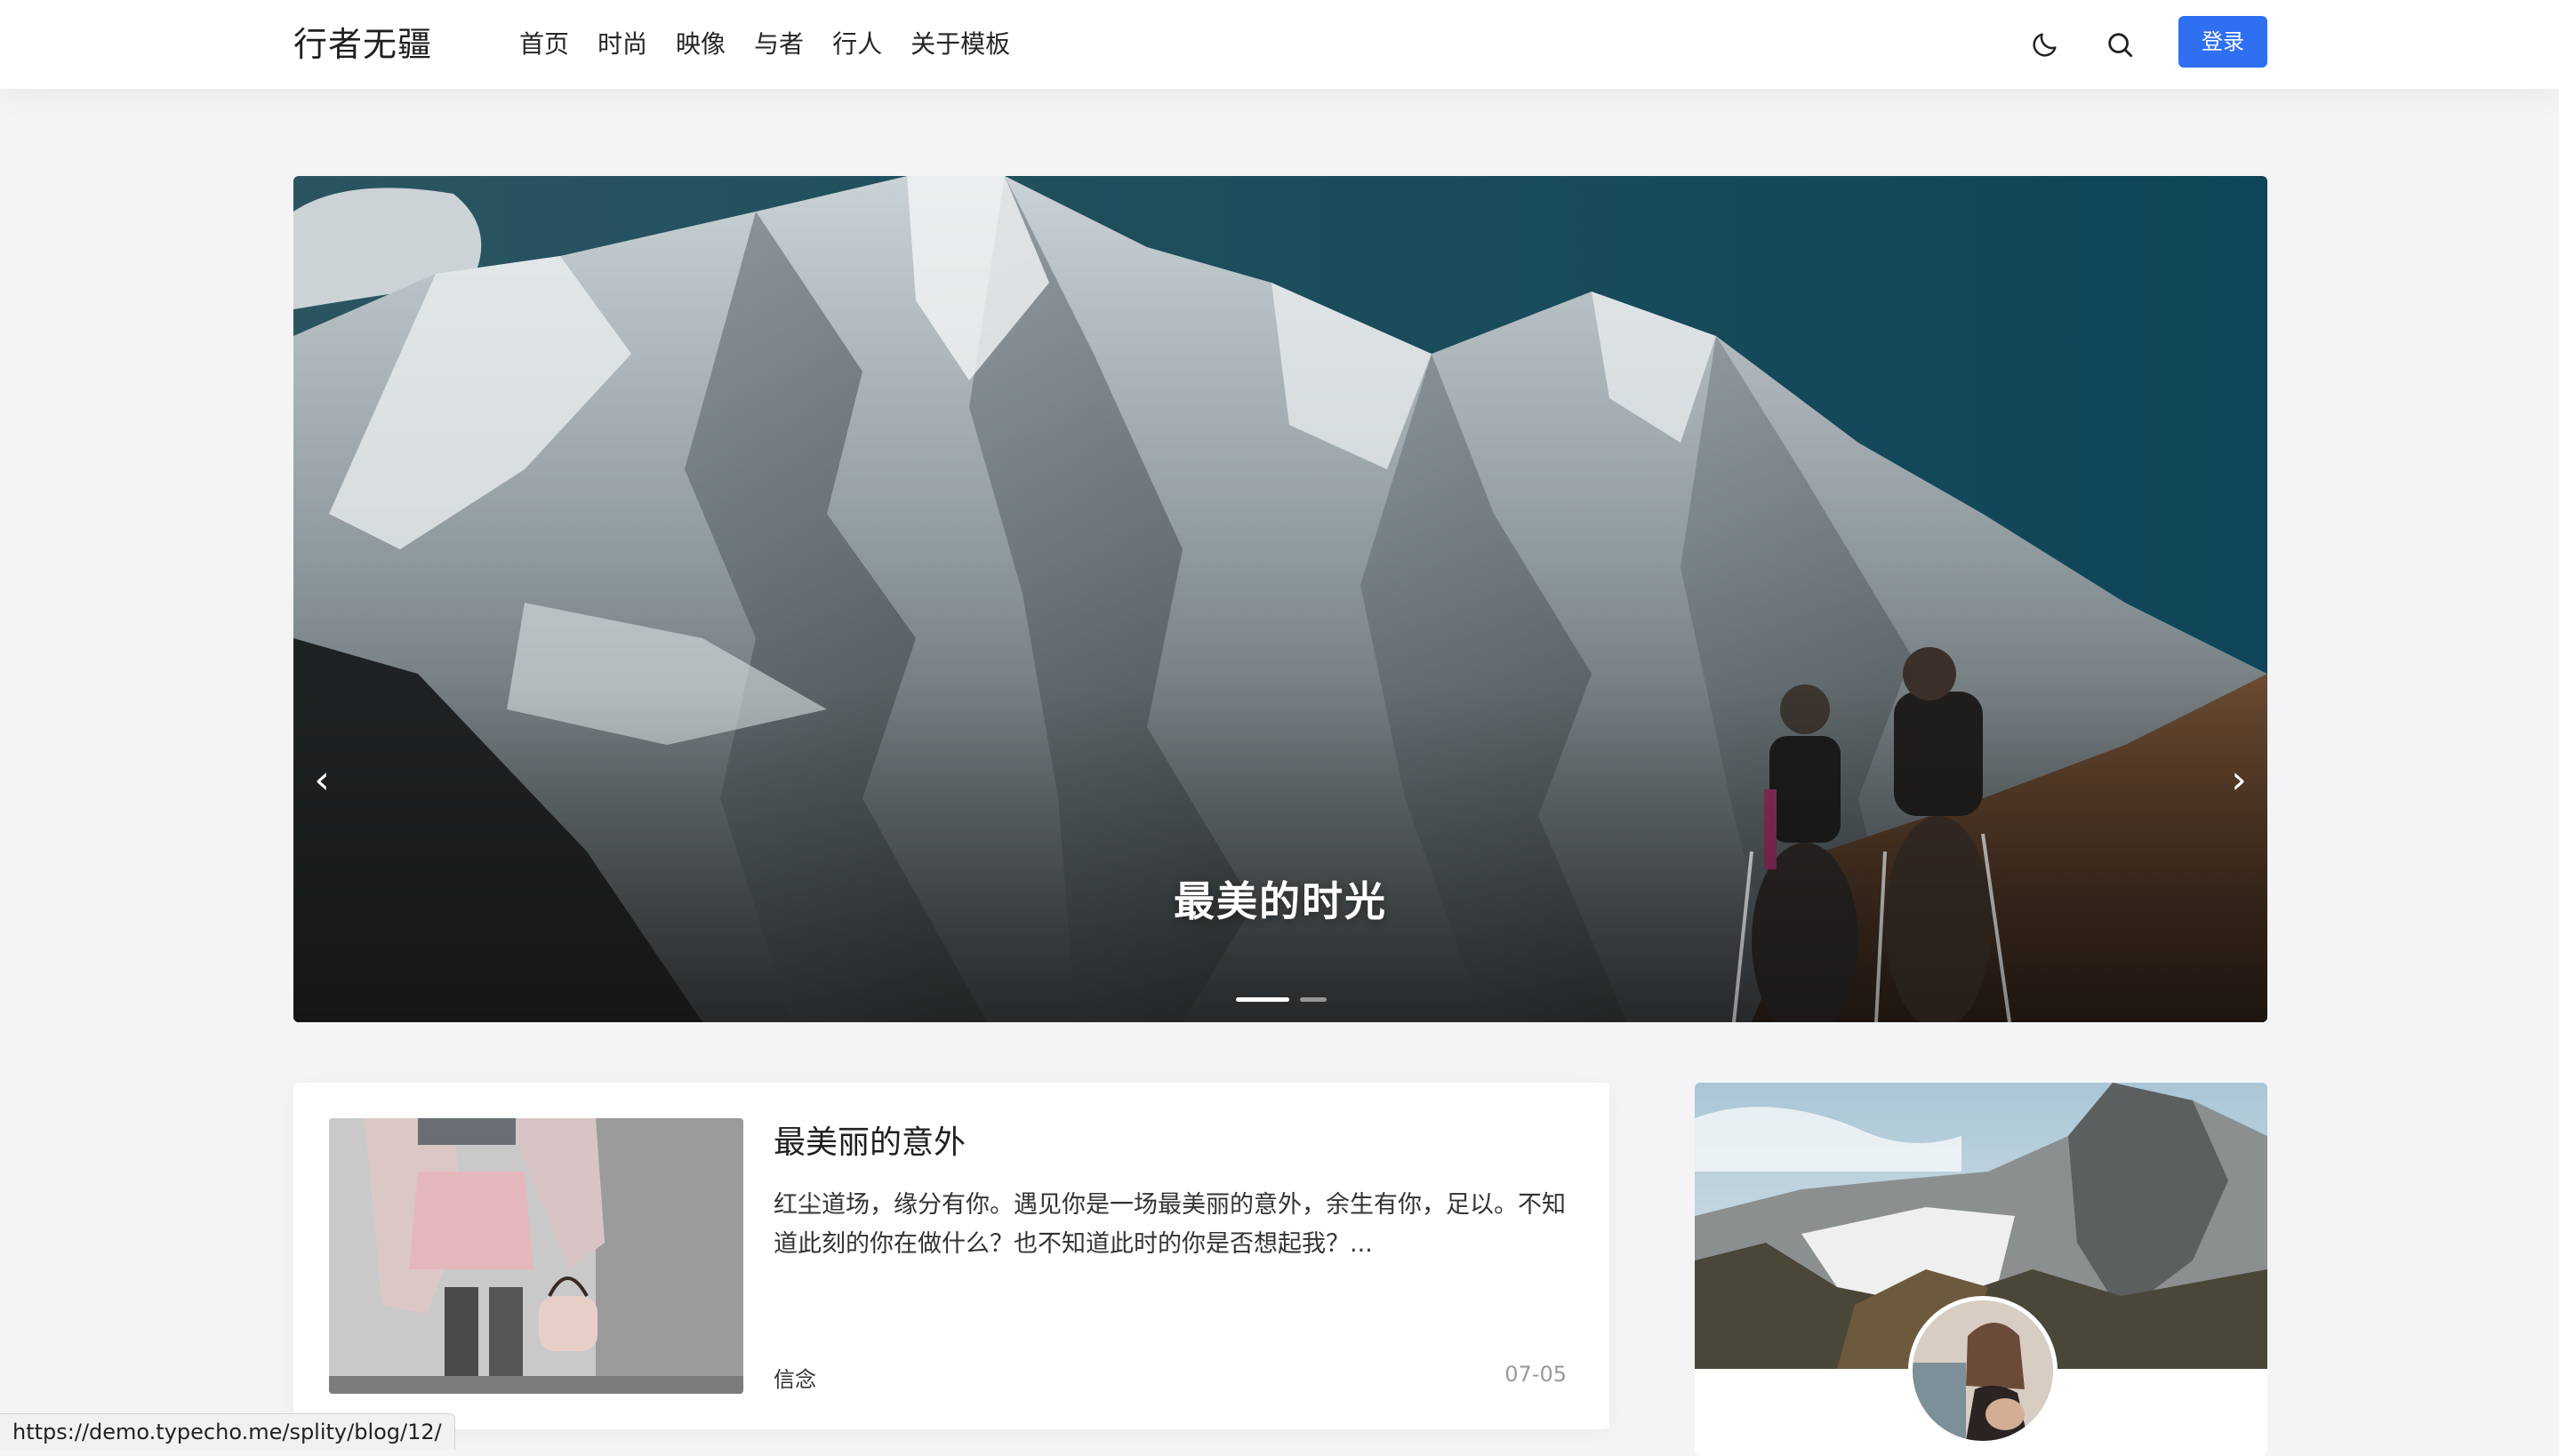  I want to click on login-button: 登录, so click(2222, 42).